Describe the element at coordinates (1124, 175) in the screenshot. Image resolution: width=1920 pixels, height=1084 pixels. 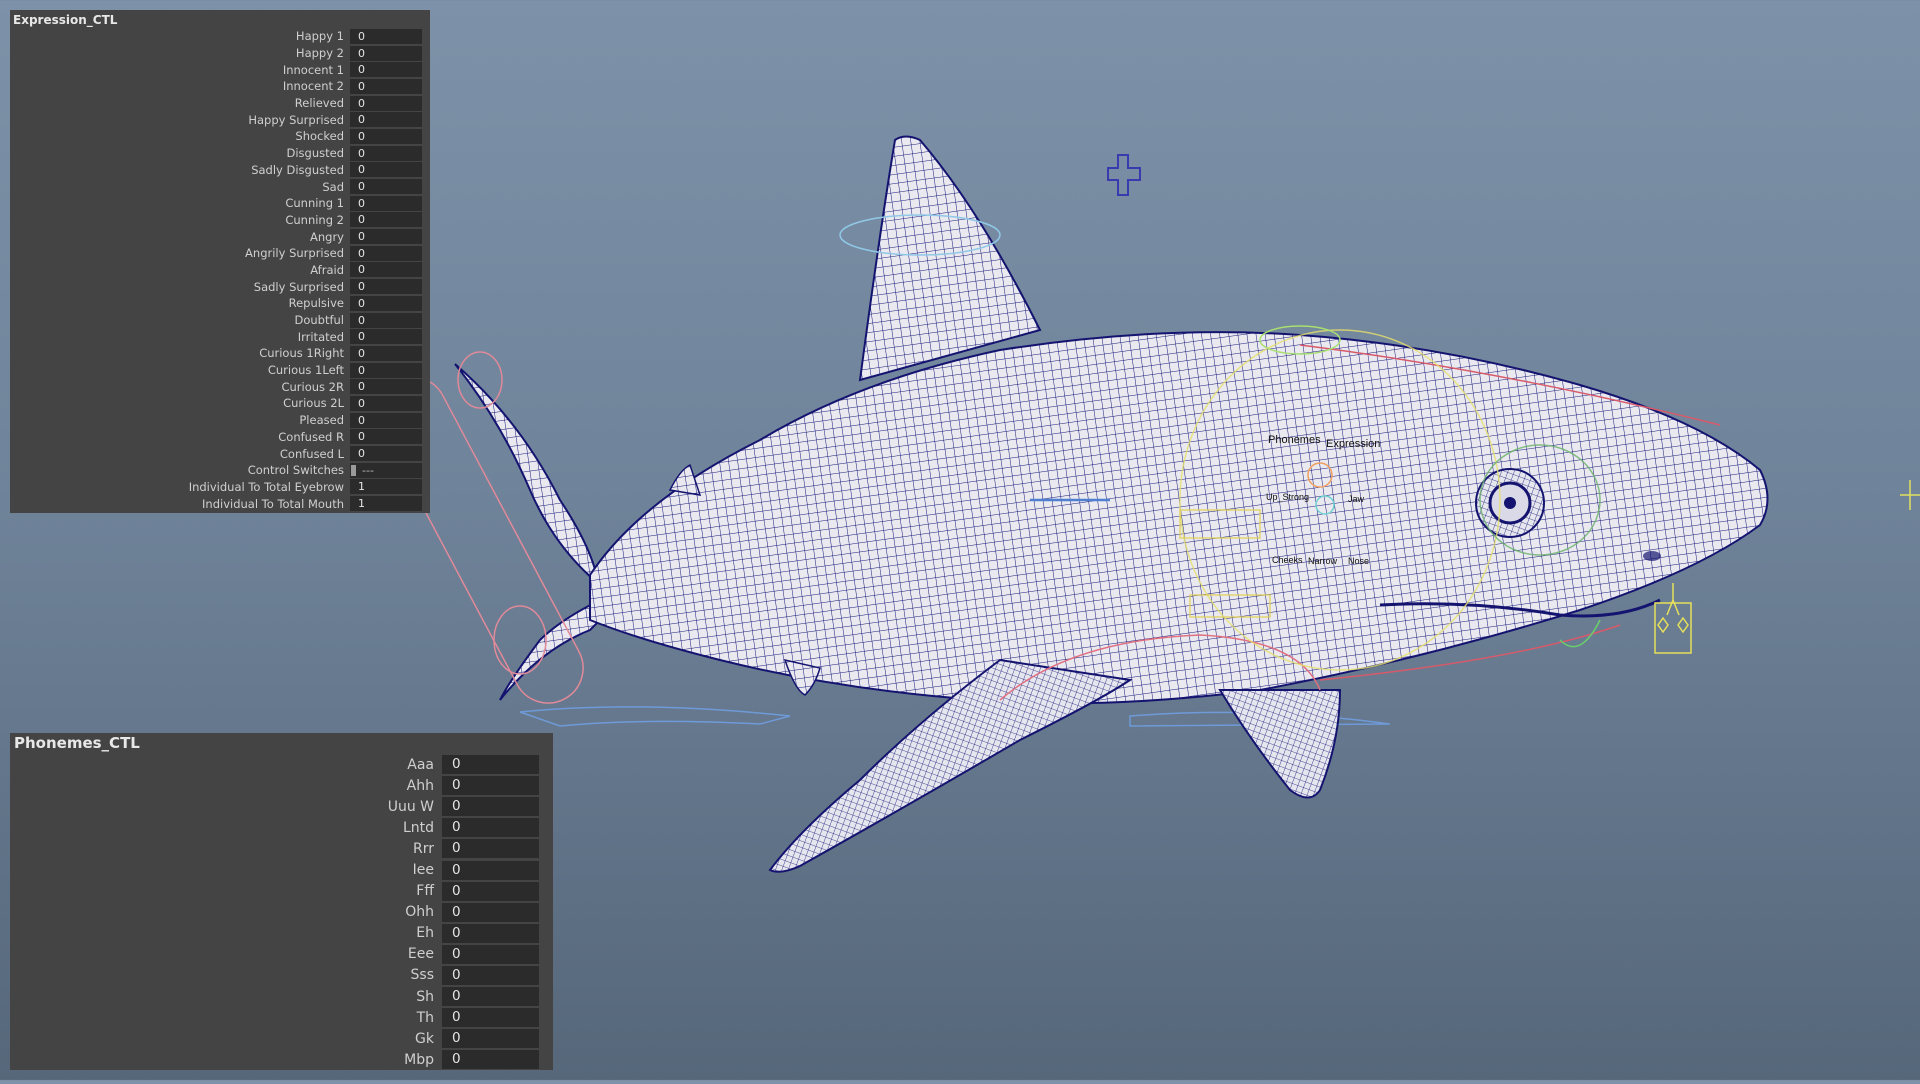
I see `locator-cross` at that location.